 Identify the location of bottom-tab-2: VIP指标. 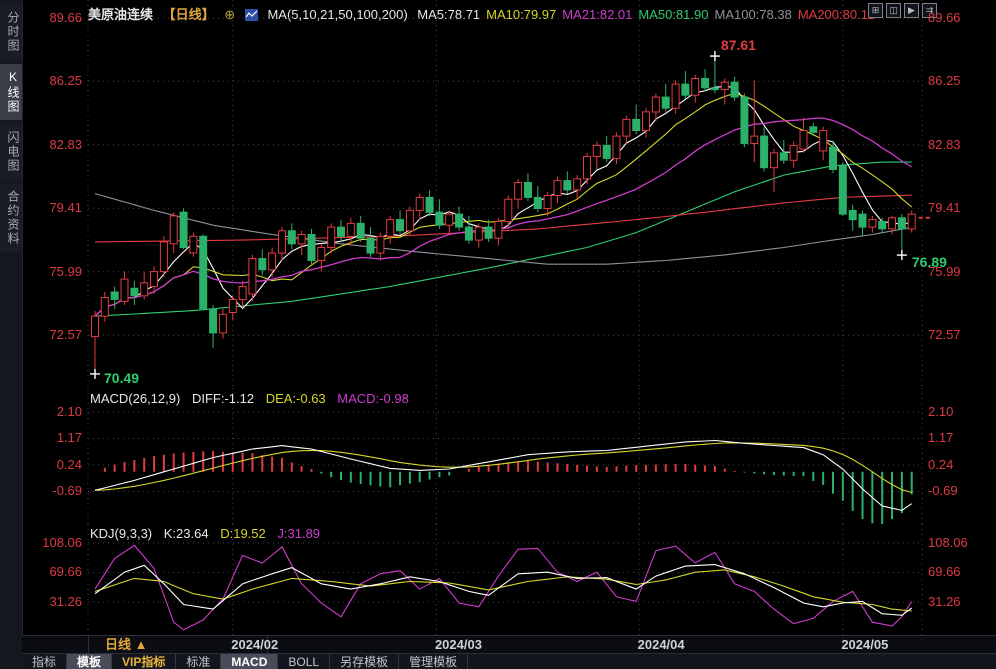
(144, 661).